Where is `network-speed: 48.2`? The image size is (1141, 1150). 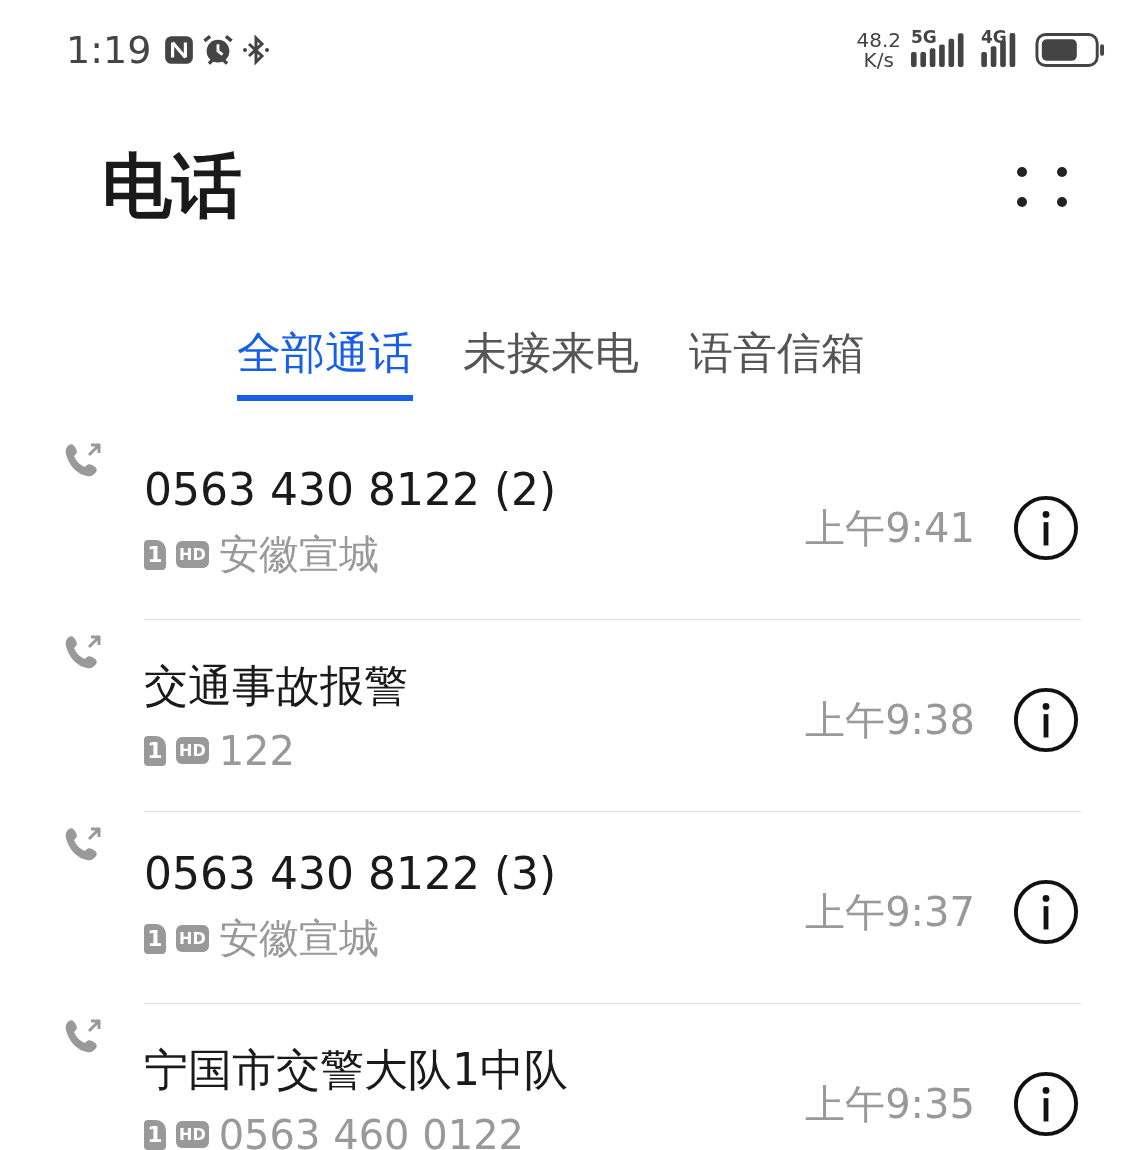 network-speed: 48.2 is located at coordinates (878, 40).